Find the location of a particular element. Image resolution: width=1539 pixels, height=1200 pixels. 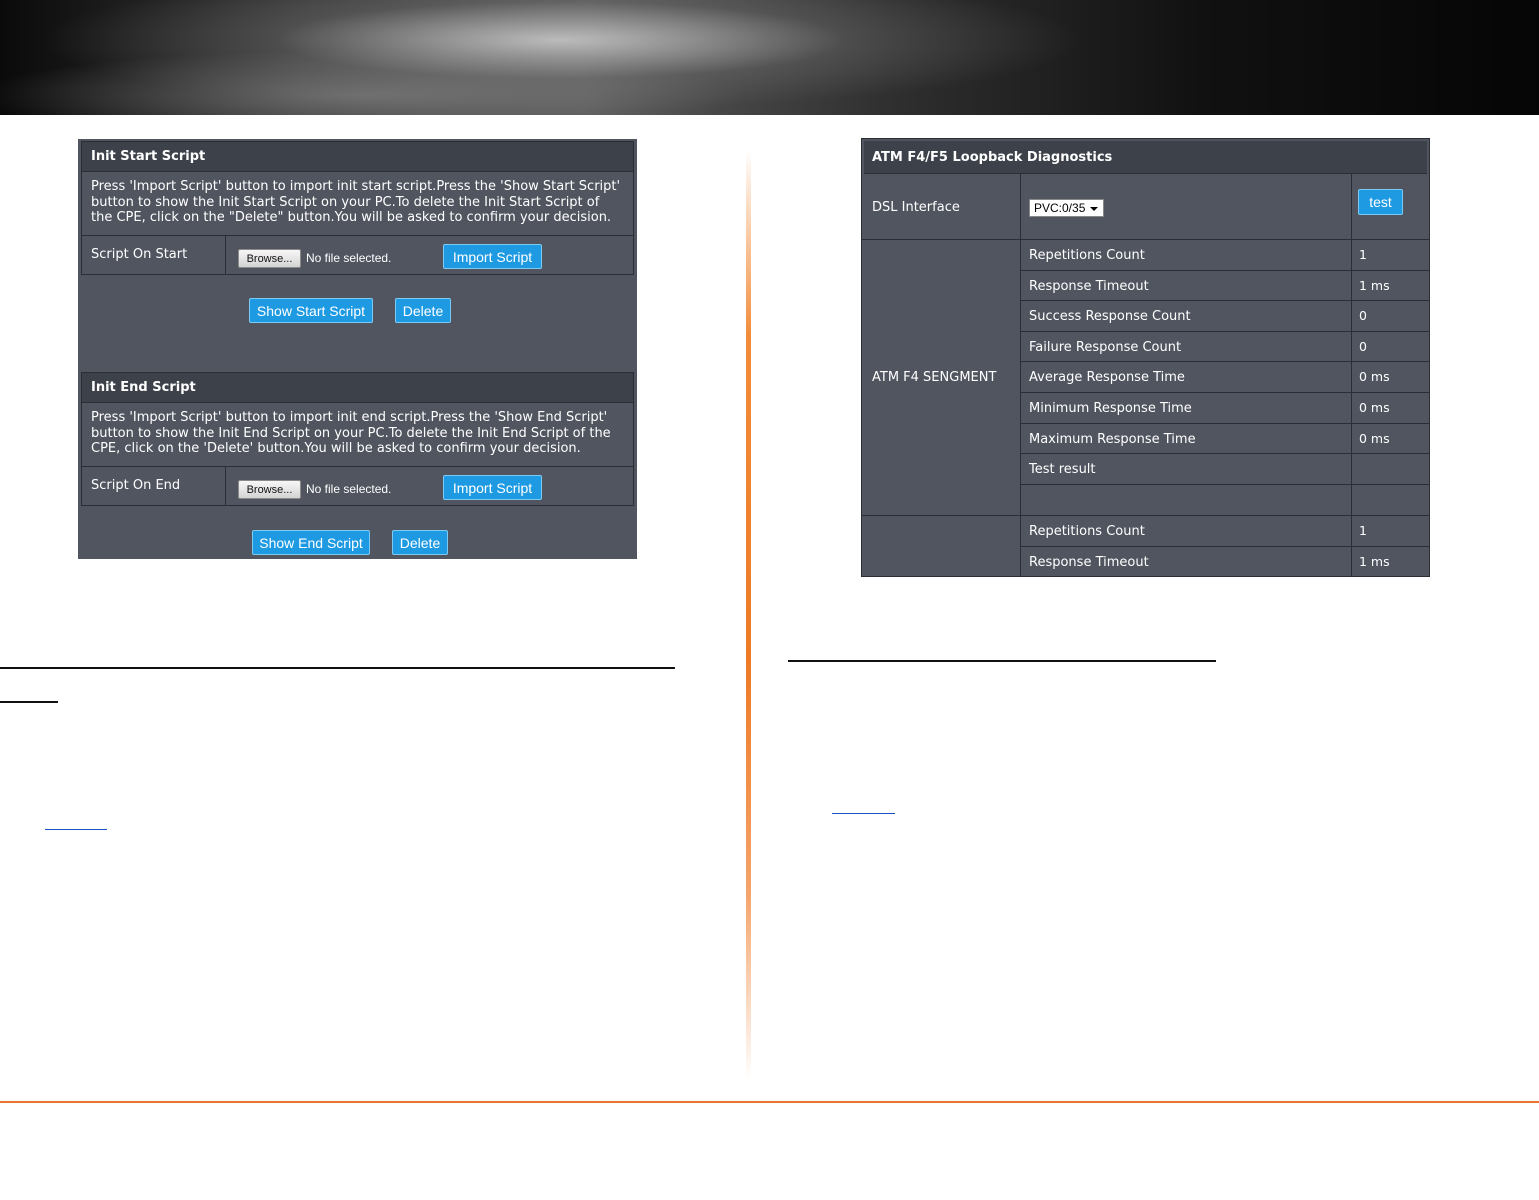

show-start-script-button: Show Start Script is located at coordinates (311, 310).